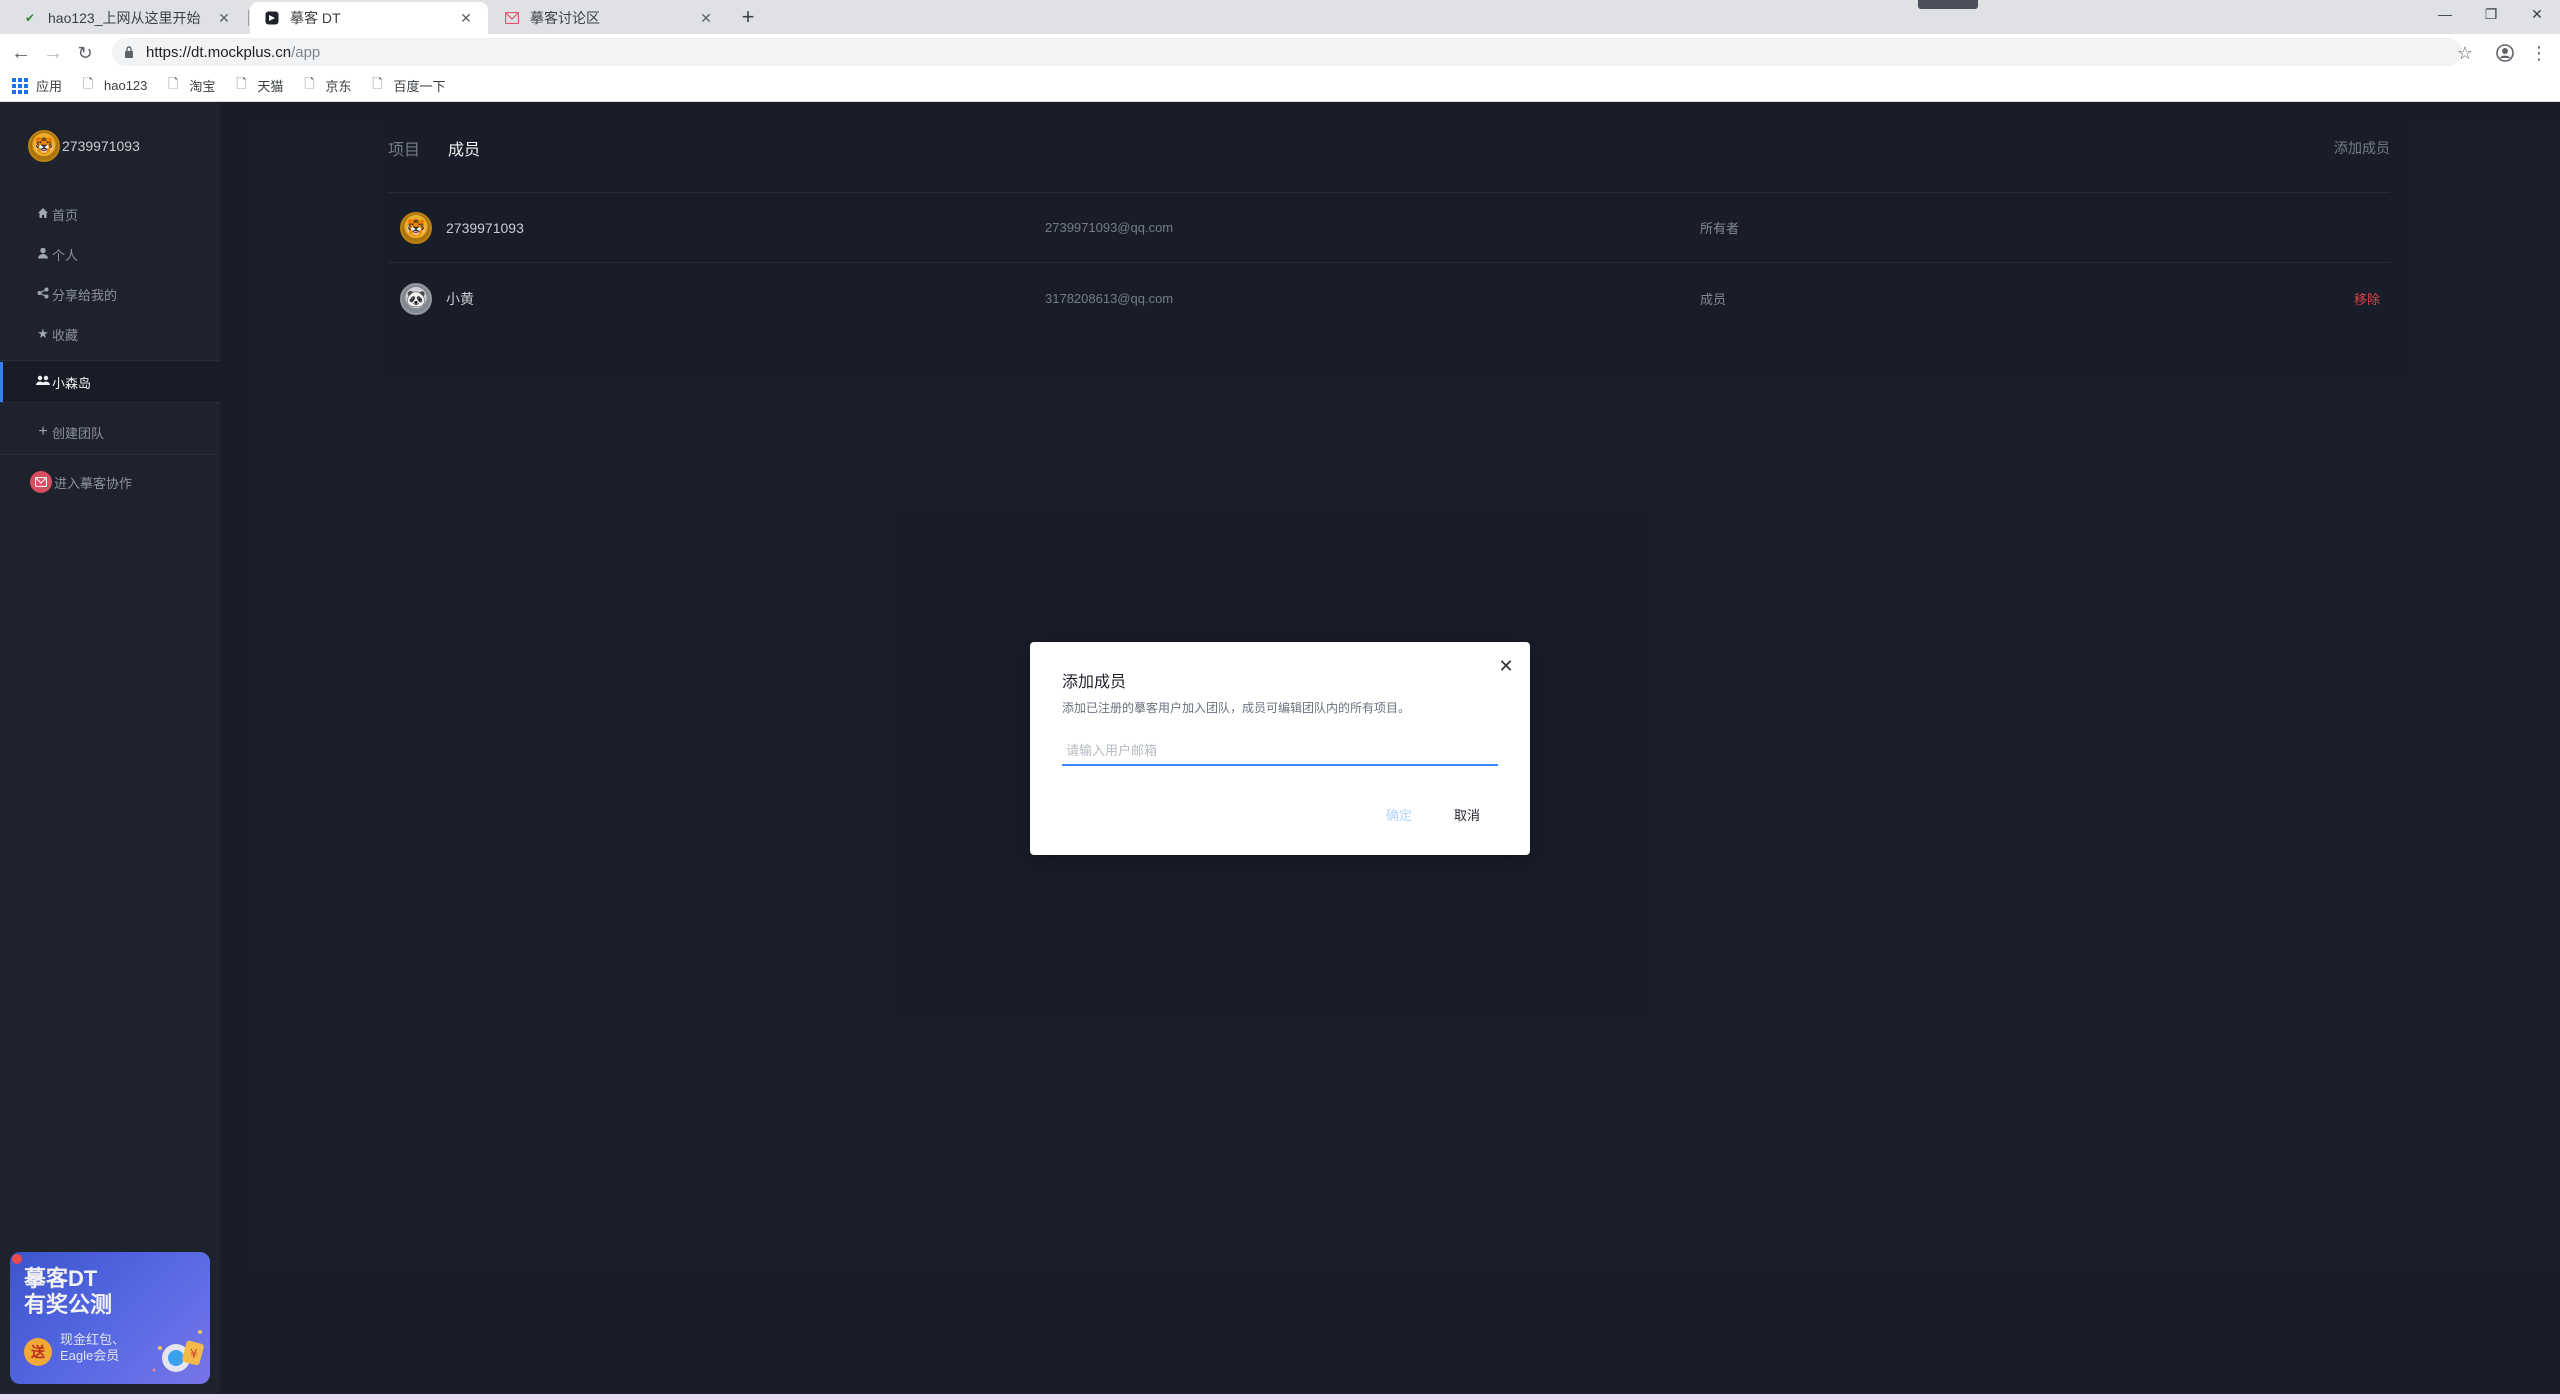  I want to click on address-bar: https://dt.mockplus.cn/app, so click(1287, 52).